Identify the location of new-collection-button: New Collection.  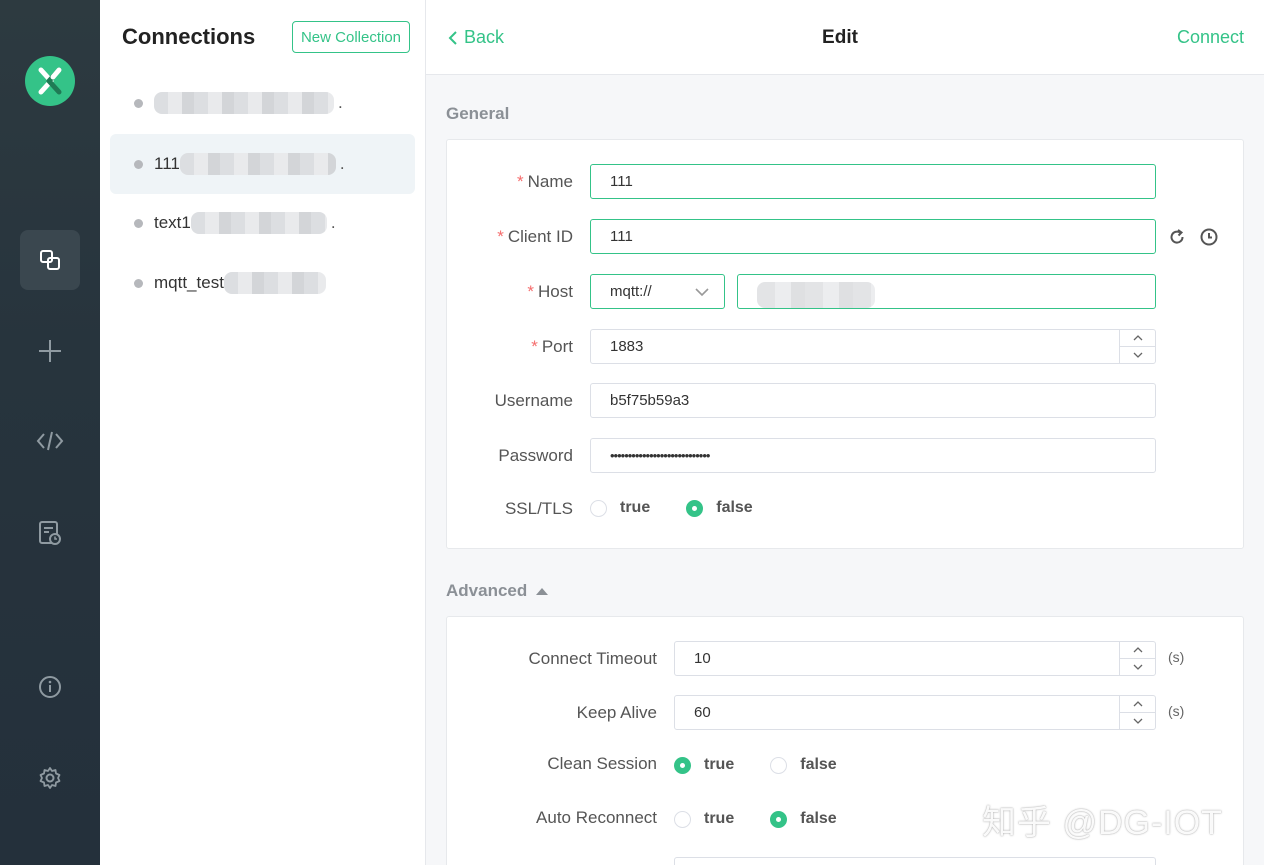
(351, 37).